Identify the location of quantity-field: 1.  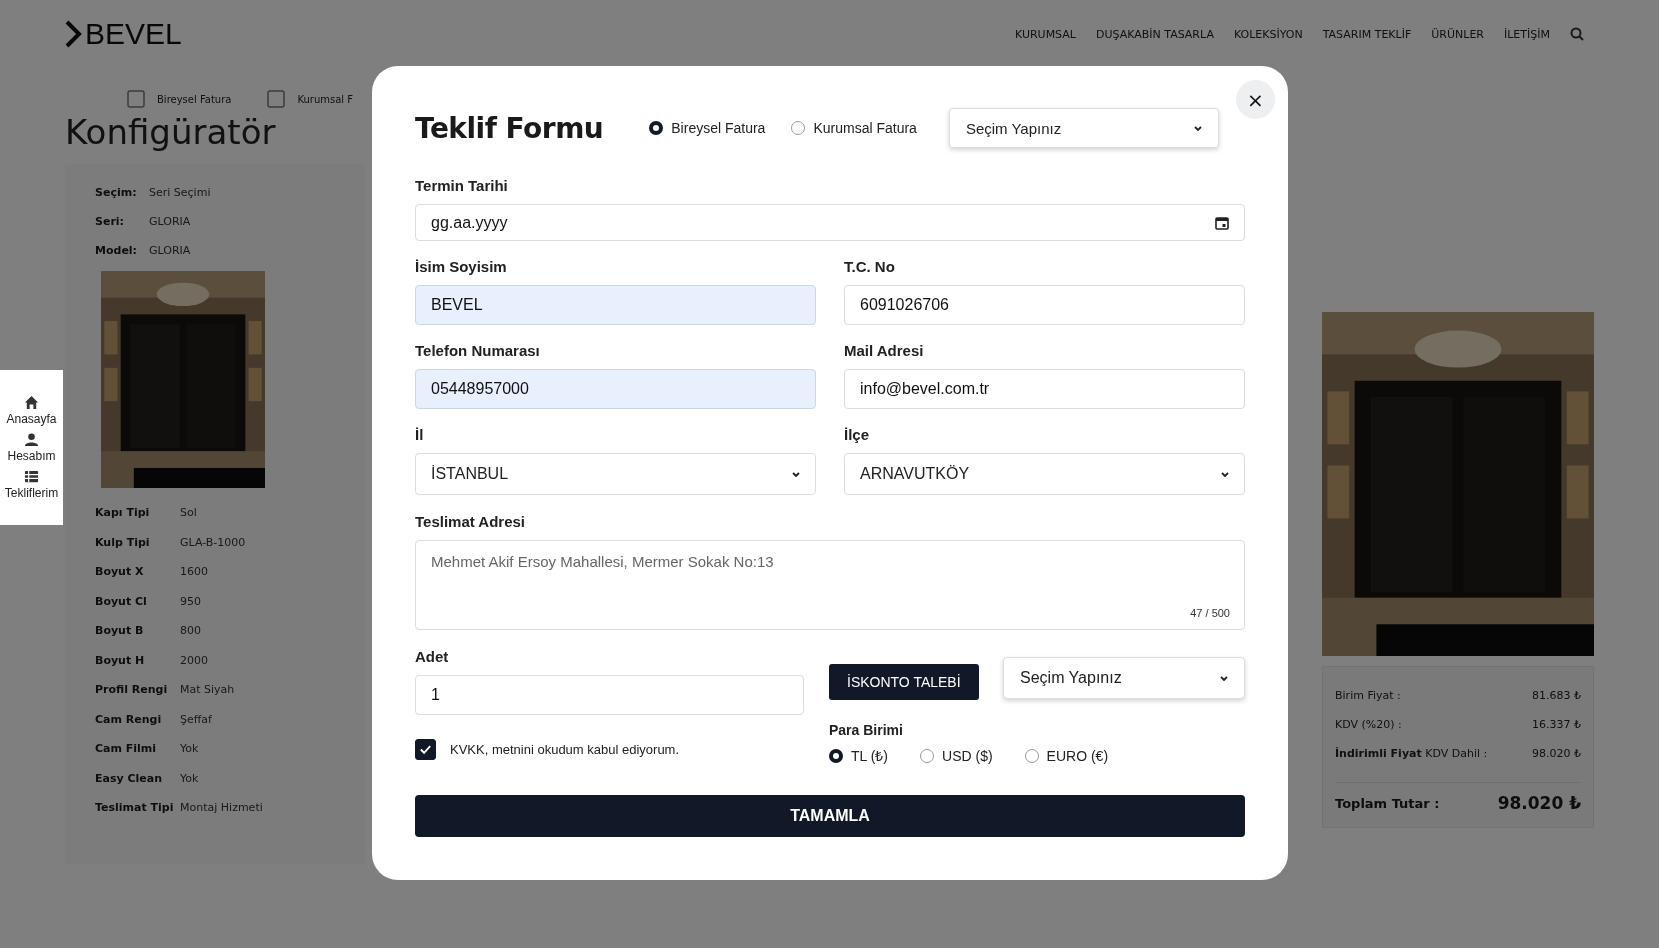
(609, 695).